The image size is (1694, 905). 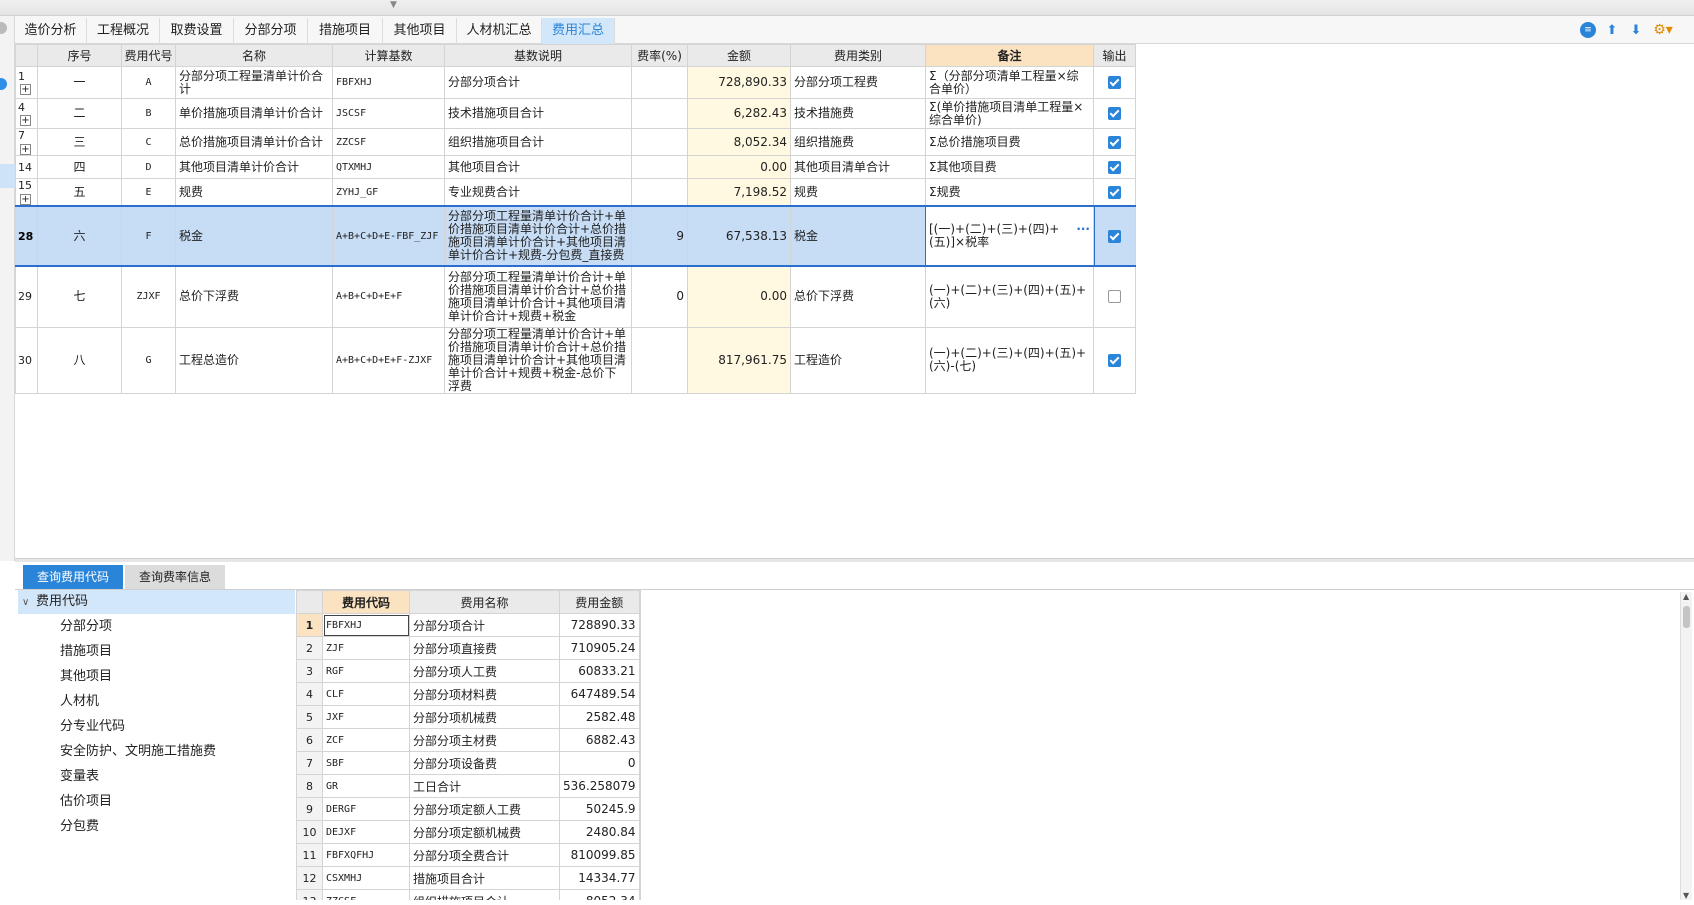 I want to click on tree-item: 分部分项, so click(x=156, y=626).